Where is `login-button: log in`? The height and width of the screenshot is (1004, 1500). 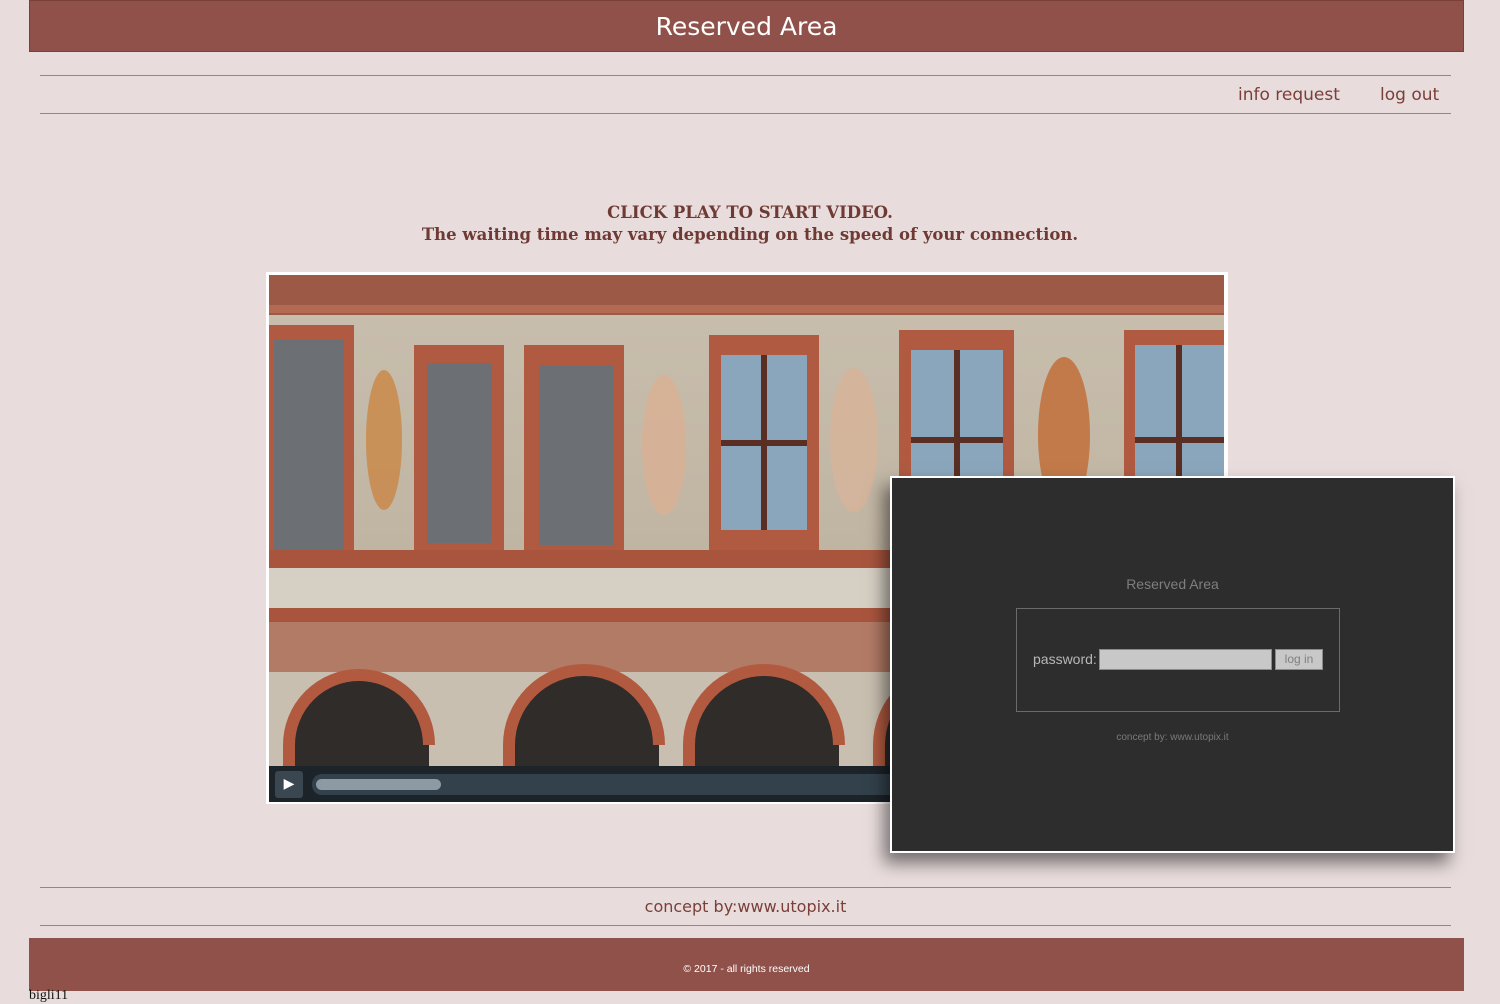 login-button: log in is located at coordinates (1299, 659).